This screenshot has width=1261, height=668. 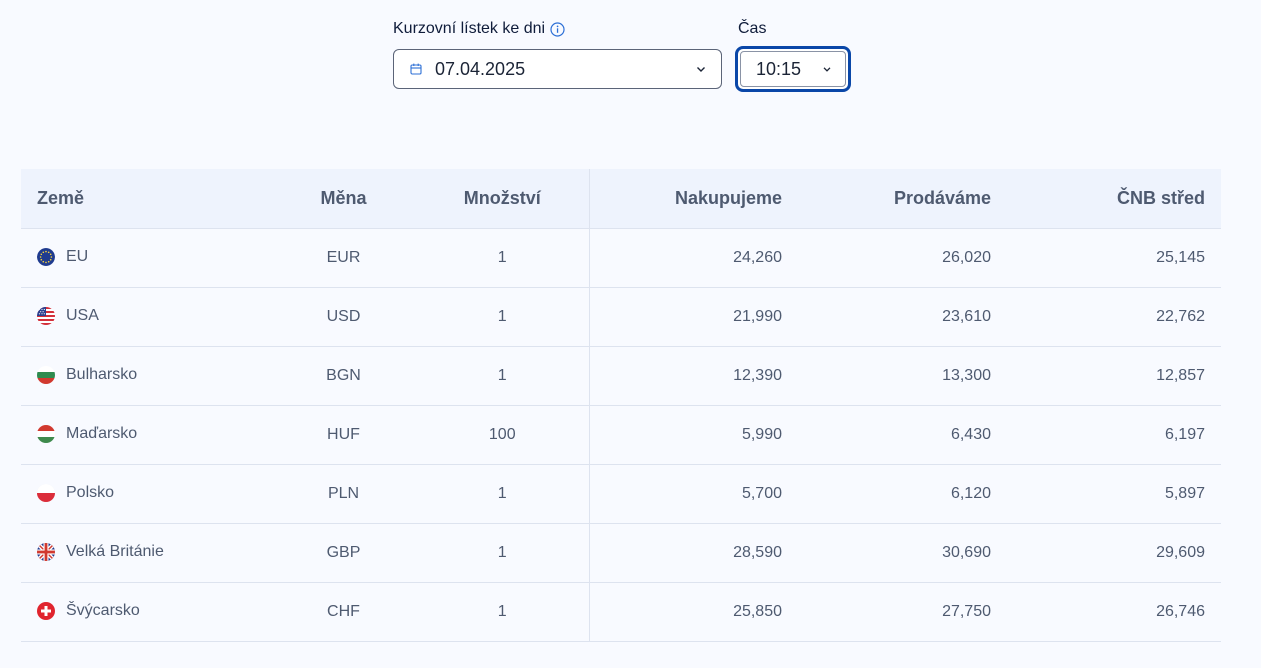 I want to click on time-label-text: Čas, so click(x=752, y=28).